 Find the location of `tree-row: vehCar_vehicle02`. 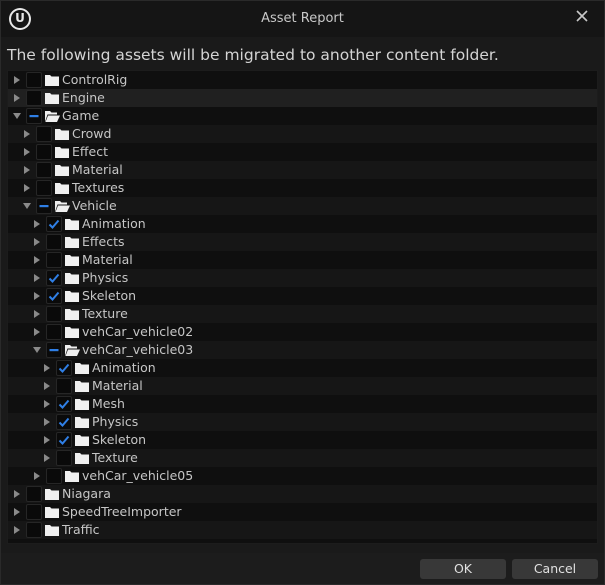

tree-row: vehCar_vehicle02 is located at coordinates (302, 332).